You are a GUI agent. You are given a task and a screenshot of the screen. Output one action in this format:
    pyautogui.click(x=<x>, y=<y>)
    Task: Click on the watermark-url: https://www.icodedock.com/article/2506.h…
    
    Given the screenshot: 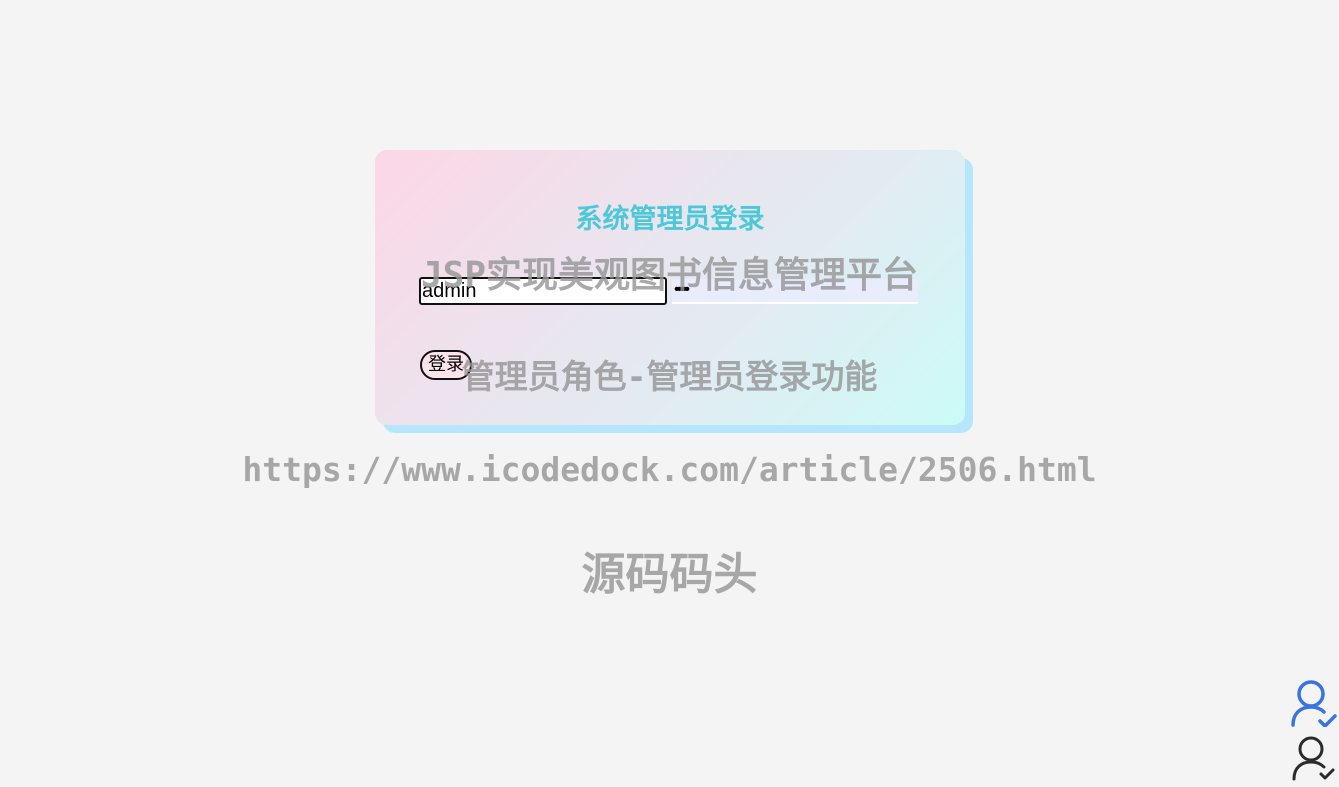 What is the action you would take?
    pyautogui.click(x=669, y=469)
    